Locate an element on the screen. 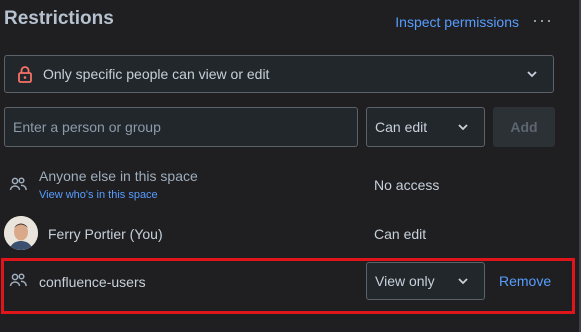  avatar is located at coordinates (21, 233).